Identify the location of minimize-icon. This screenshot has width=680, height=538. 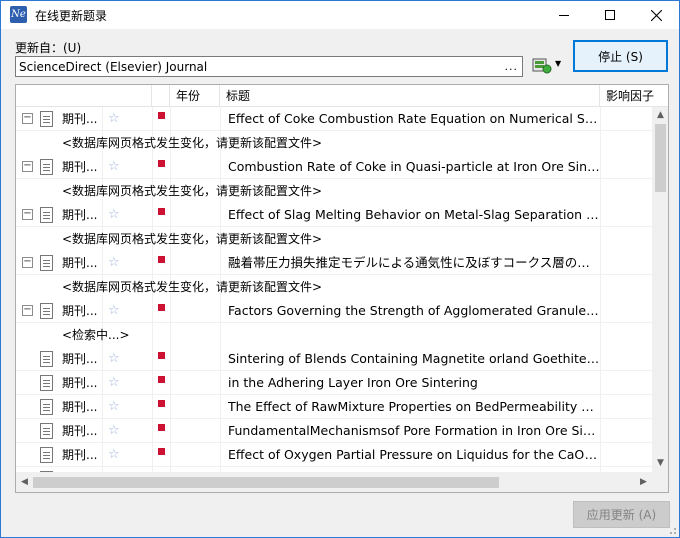
(564, 15).